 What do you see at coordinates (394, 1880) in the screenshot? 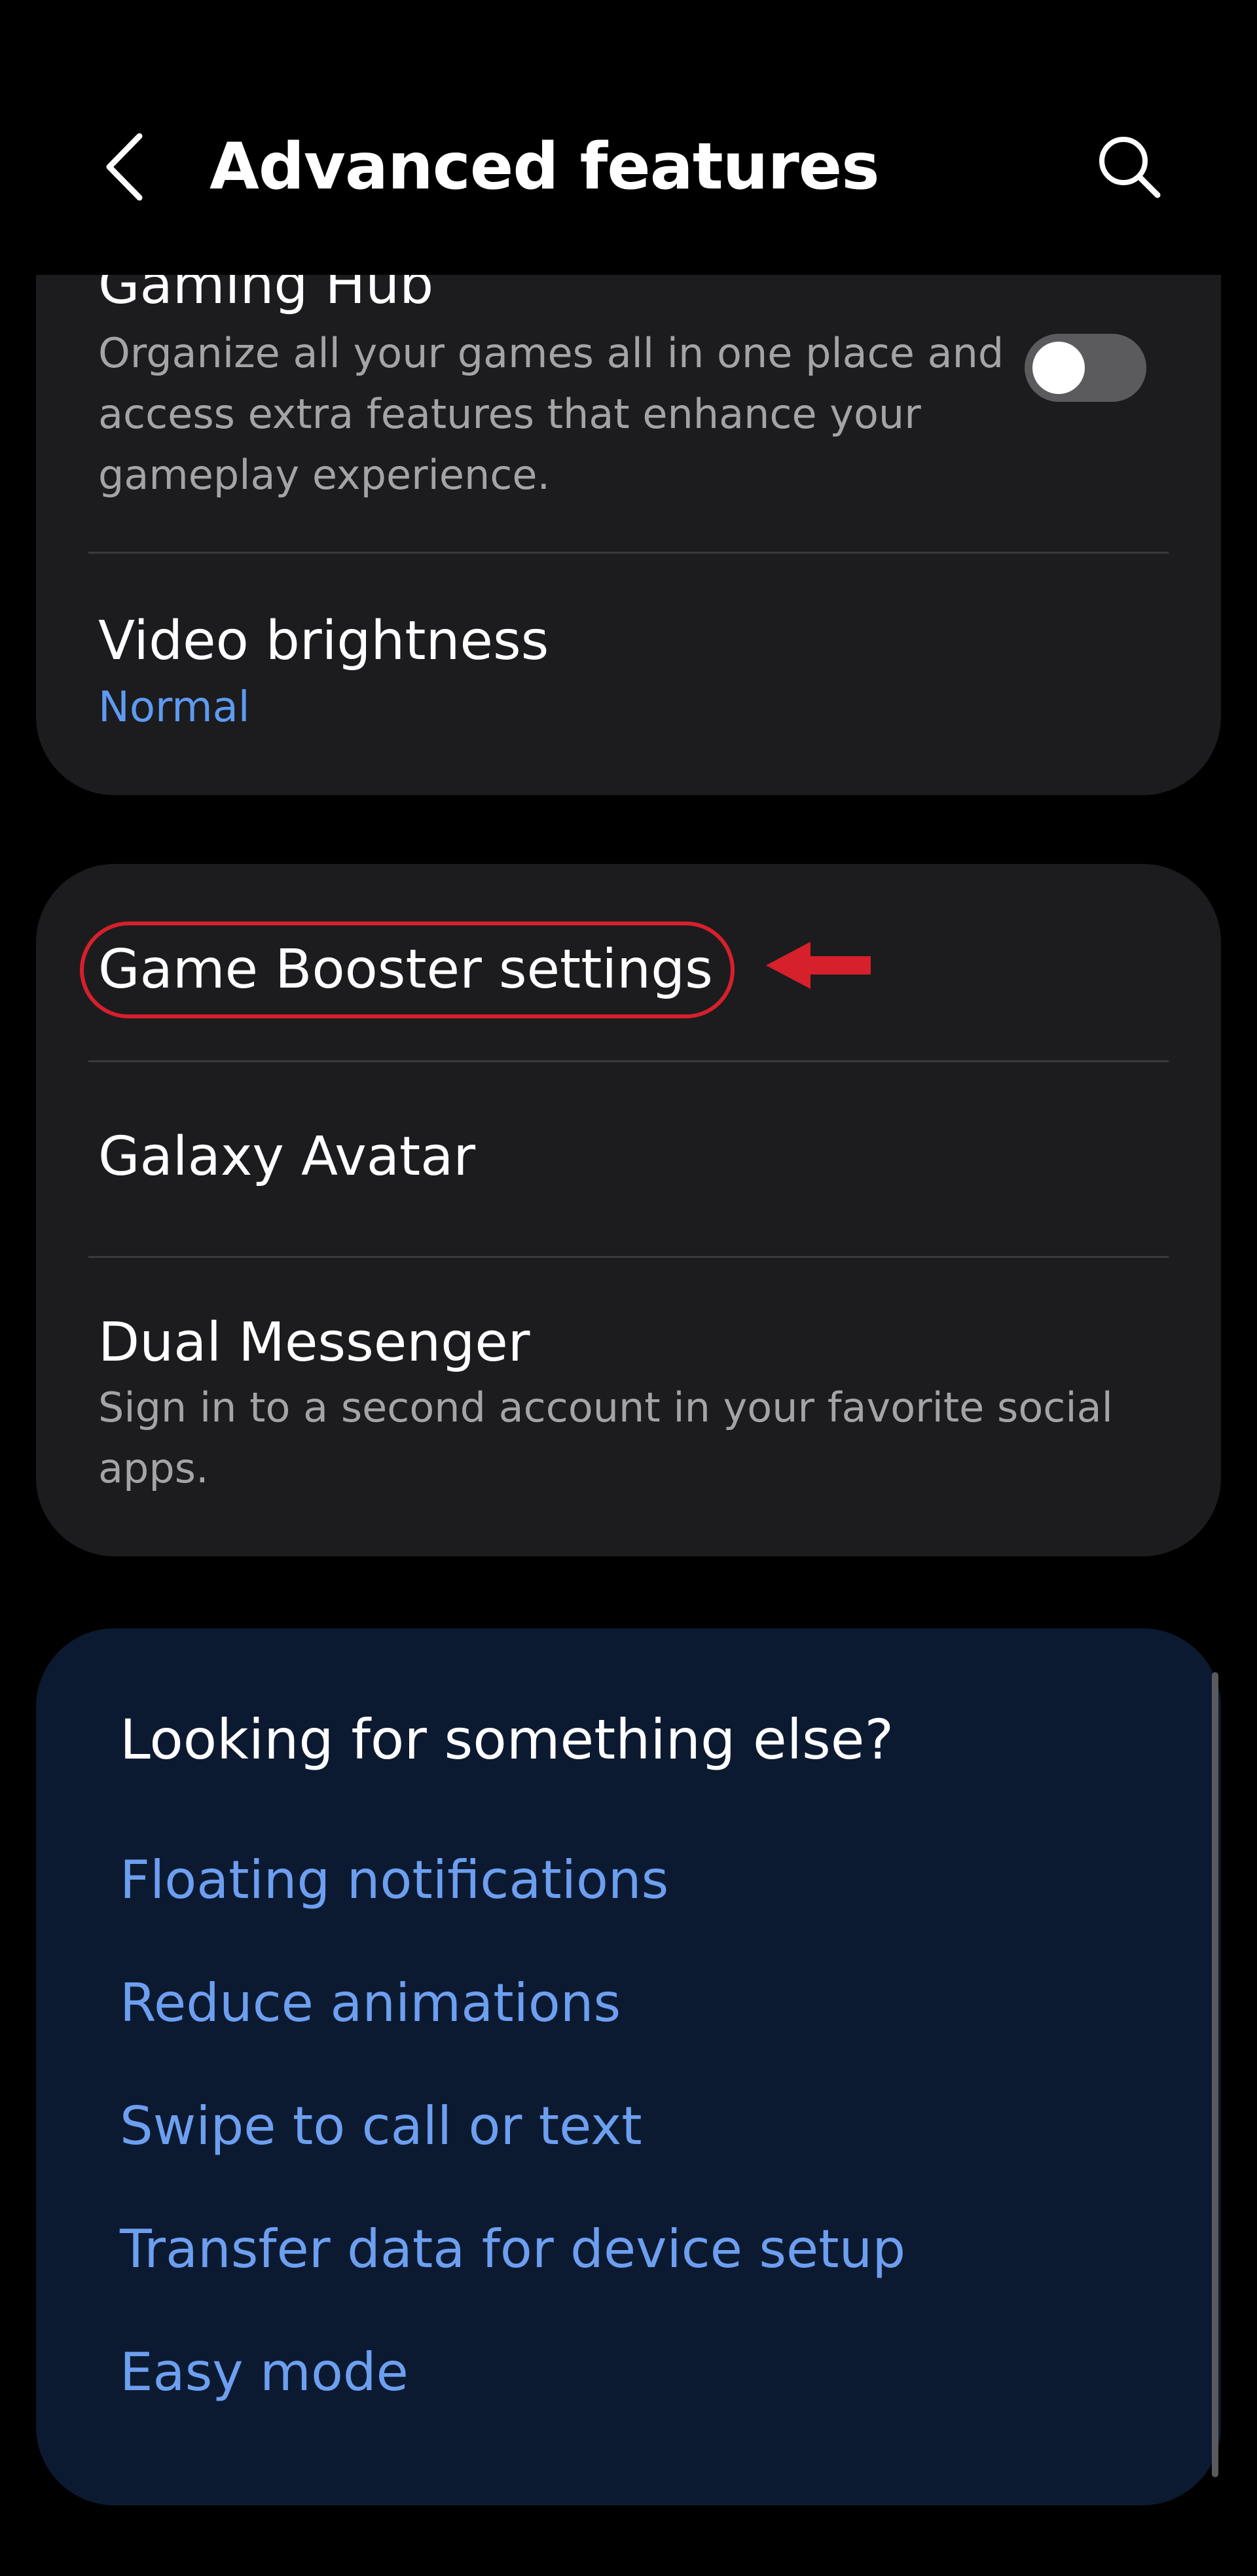
I see `suggestion-link-floating-notifications: Floating notifications` at bounding box center [394, 1880].